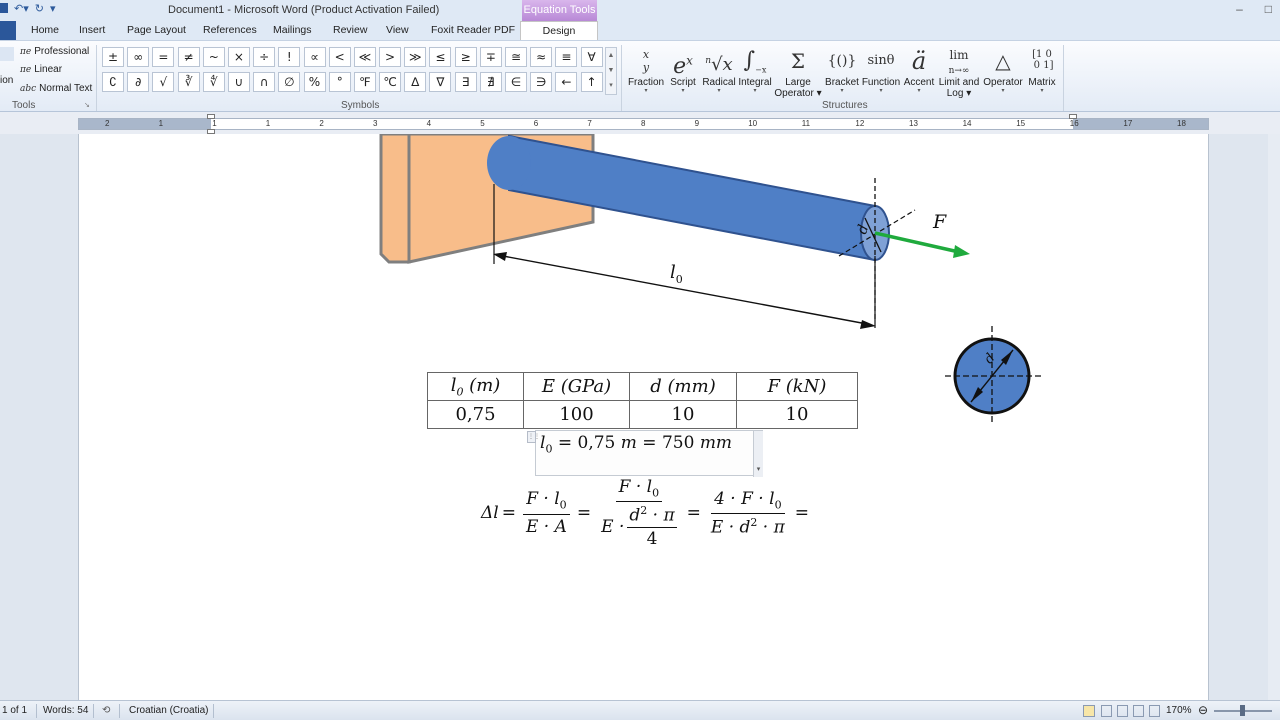 Image resolution: width=1280 pixels, height=720 pixels. What do you see at coordinates (314, 57) in the screenshot?
I see `symbol-button: ∝` at bounding box center [314, 57].